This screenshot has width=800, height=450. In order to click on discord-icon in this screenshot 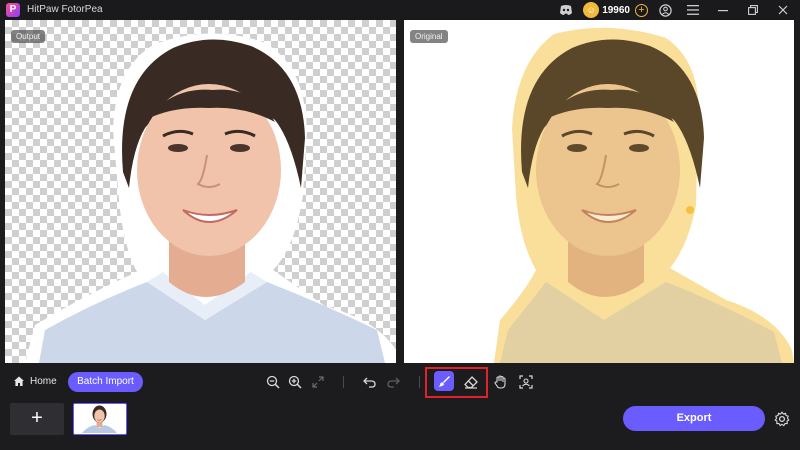, I will do `click(566, 10)`.